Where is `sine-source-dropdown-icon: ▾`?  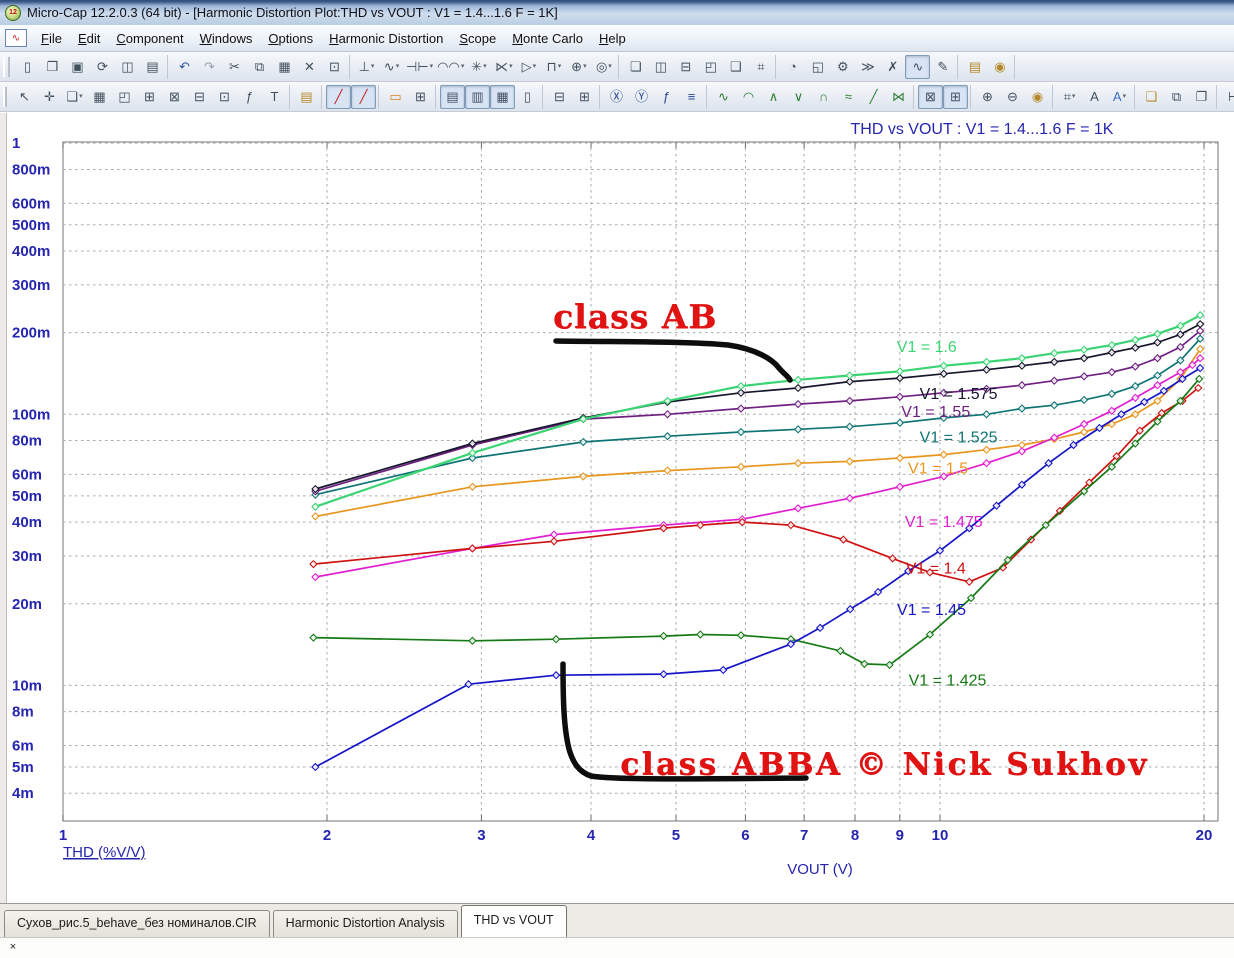 sine-source-dropdown-icon: ▾ is located at coordinates (585, 66).